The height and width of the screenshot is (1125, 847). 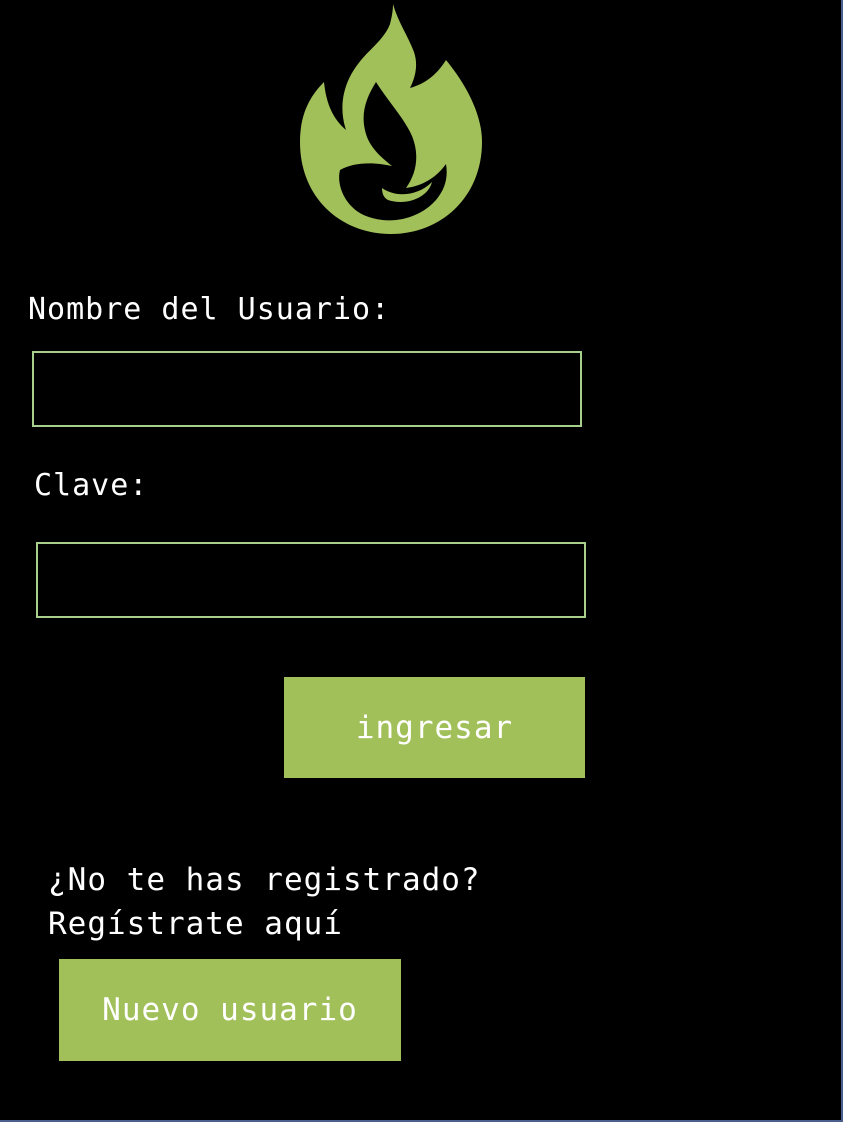 I want to click on password-label: Clave:, so click(x=91, y=485).